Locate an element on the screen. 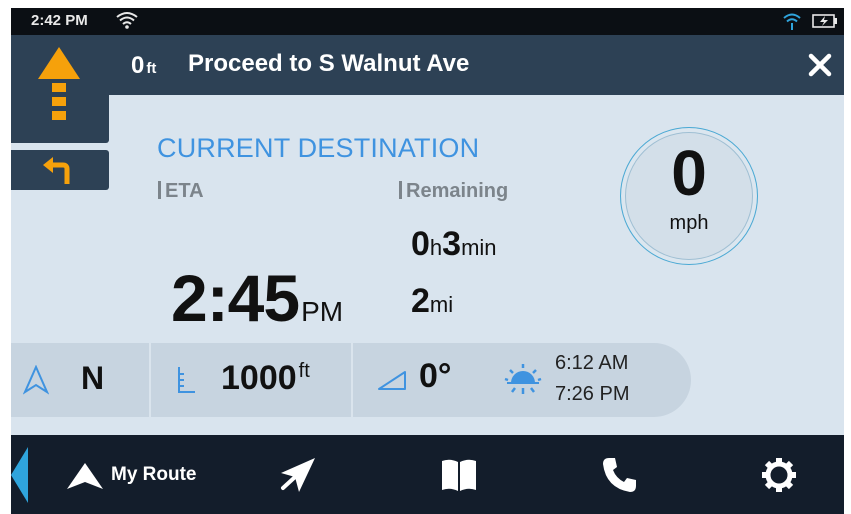  altitude-unit: ft is located at coordinates (304, 371).